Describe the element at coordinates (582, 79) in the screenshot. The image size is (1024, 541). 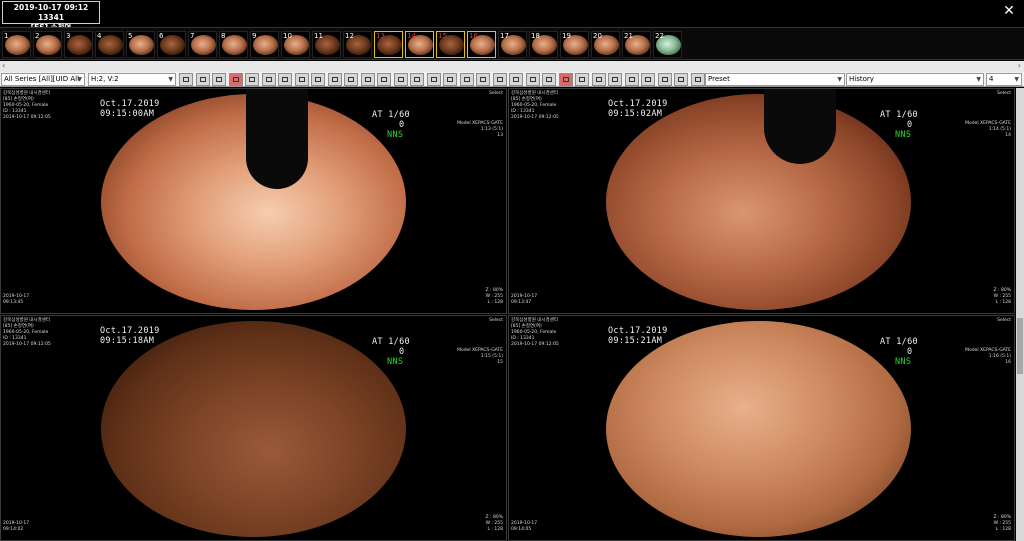
I see `export-icon` at that location.